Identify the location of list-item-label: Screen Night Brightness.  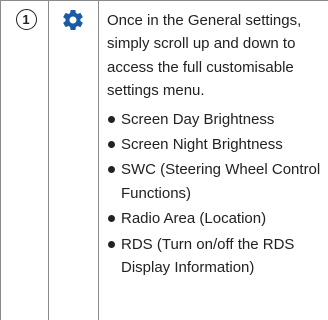
(202, 145).